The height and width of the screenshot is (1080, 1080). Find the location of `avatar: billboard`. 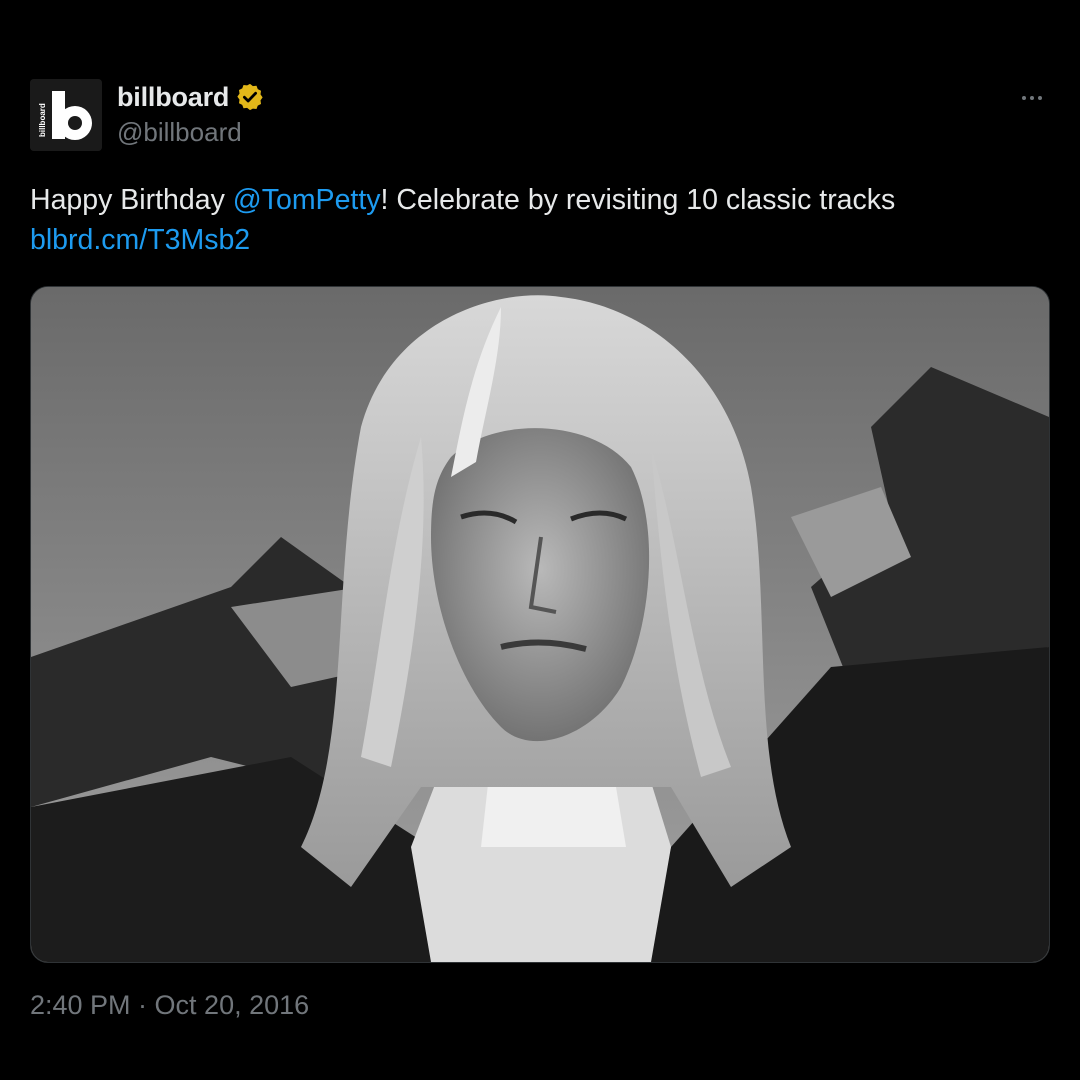

avatar: billboard is located at coordinates (66, 115).